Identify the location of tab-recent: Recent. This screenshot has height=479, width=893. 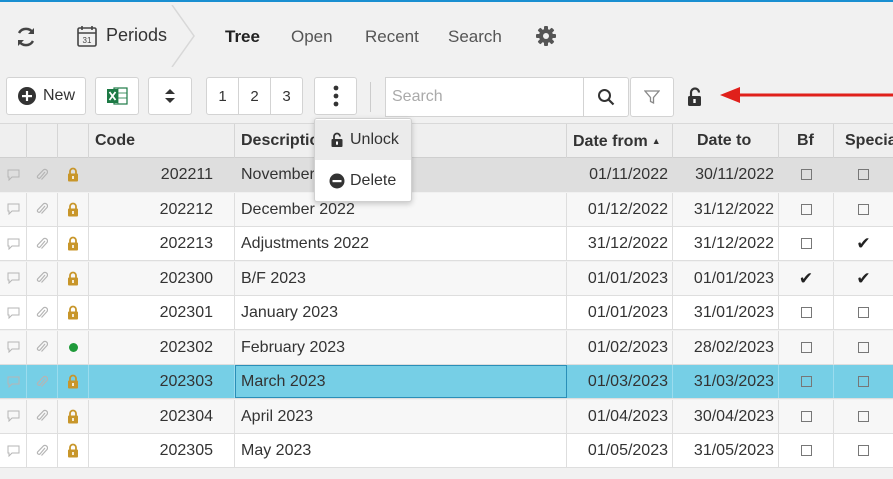
(392, 37).